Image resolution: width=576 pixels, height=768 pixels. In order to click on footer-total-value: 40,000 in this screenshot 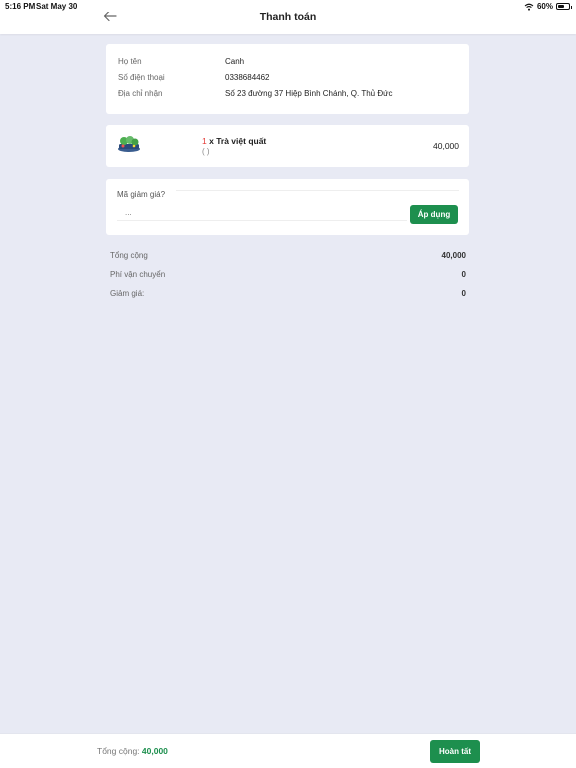, I will do `click(154, 751)`.